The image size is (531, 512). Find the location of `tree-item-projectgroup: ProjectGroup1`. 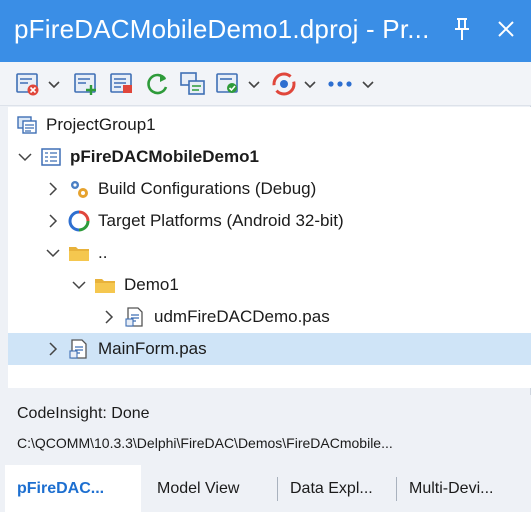

tree-item-projectgroup: ProjectGroup1 is located at coordinates (269, 125).